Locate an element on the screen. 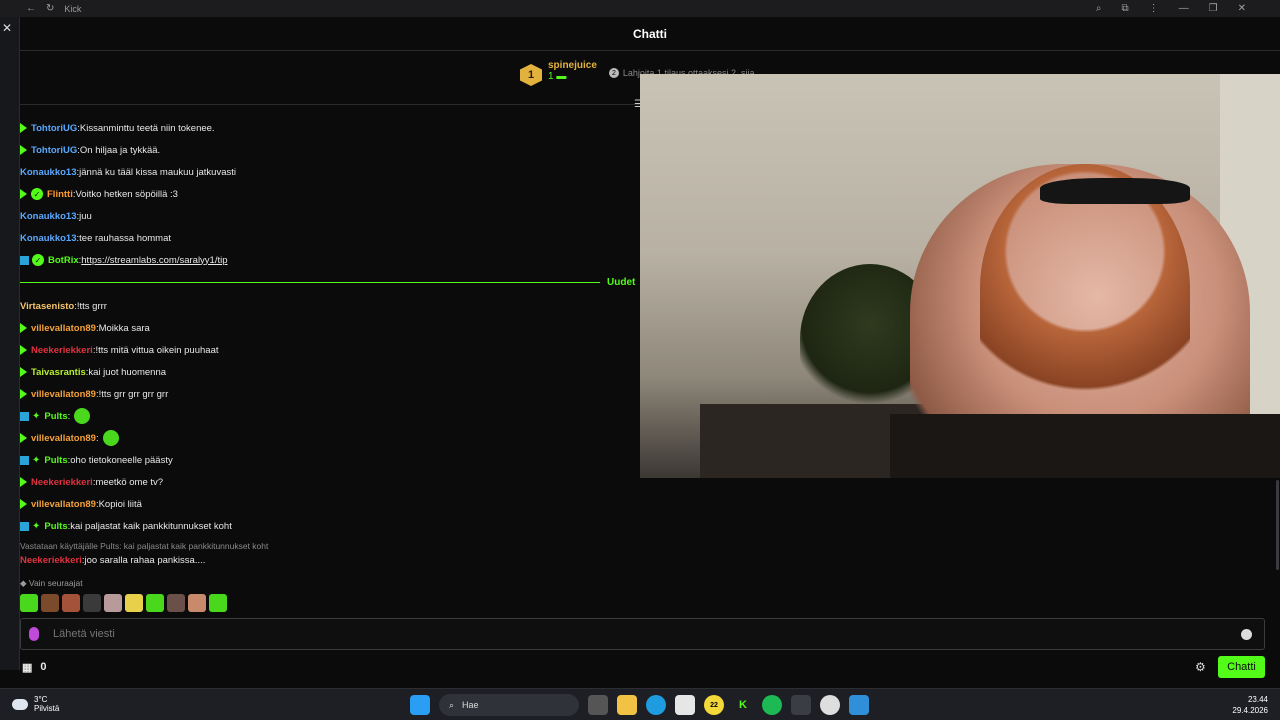 The image size is (1280, 720). chat-message: villevallaton89: is located at coordinates (69, 438).